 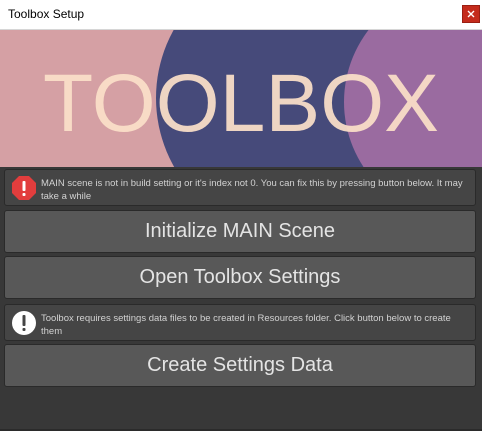 What do you see at coordinates (240, 277) in the screenshot?
I see `open-toolbox-settings-button: Open Toolbox Settings` at bounding box center [240, 277].